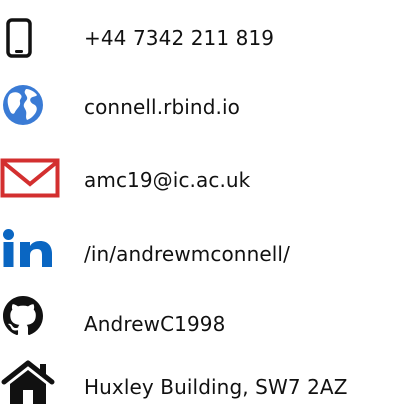  I want to click on home-icon, so click(27, 385).